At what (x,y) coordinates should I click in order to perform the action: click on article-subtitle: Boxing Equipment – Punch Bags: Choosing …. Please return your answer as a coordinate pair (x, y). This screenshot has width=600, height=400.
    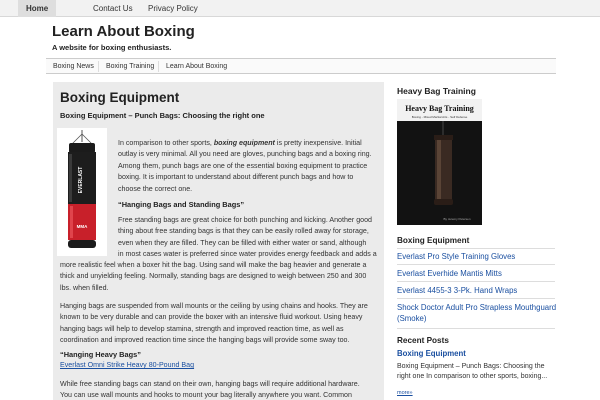
    Looking at the image, I should click on (162, 115).